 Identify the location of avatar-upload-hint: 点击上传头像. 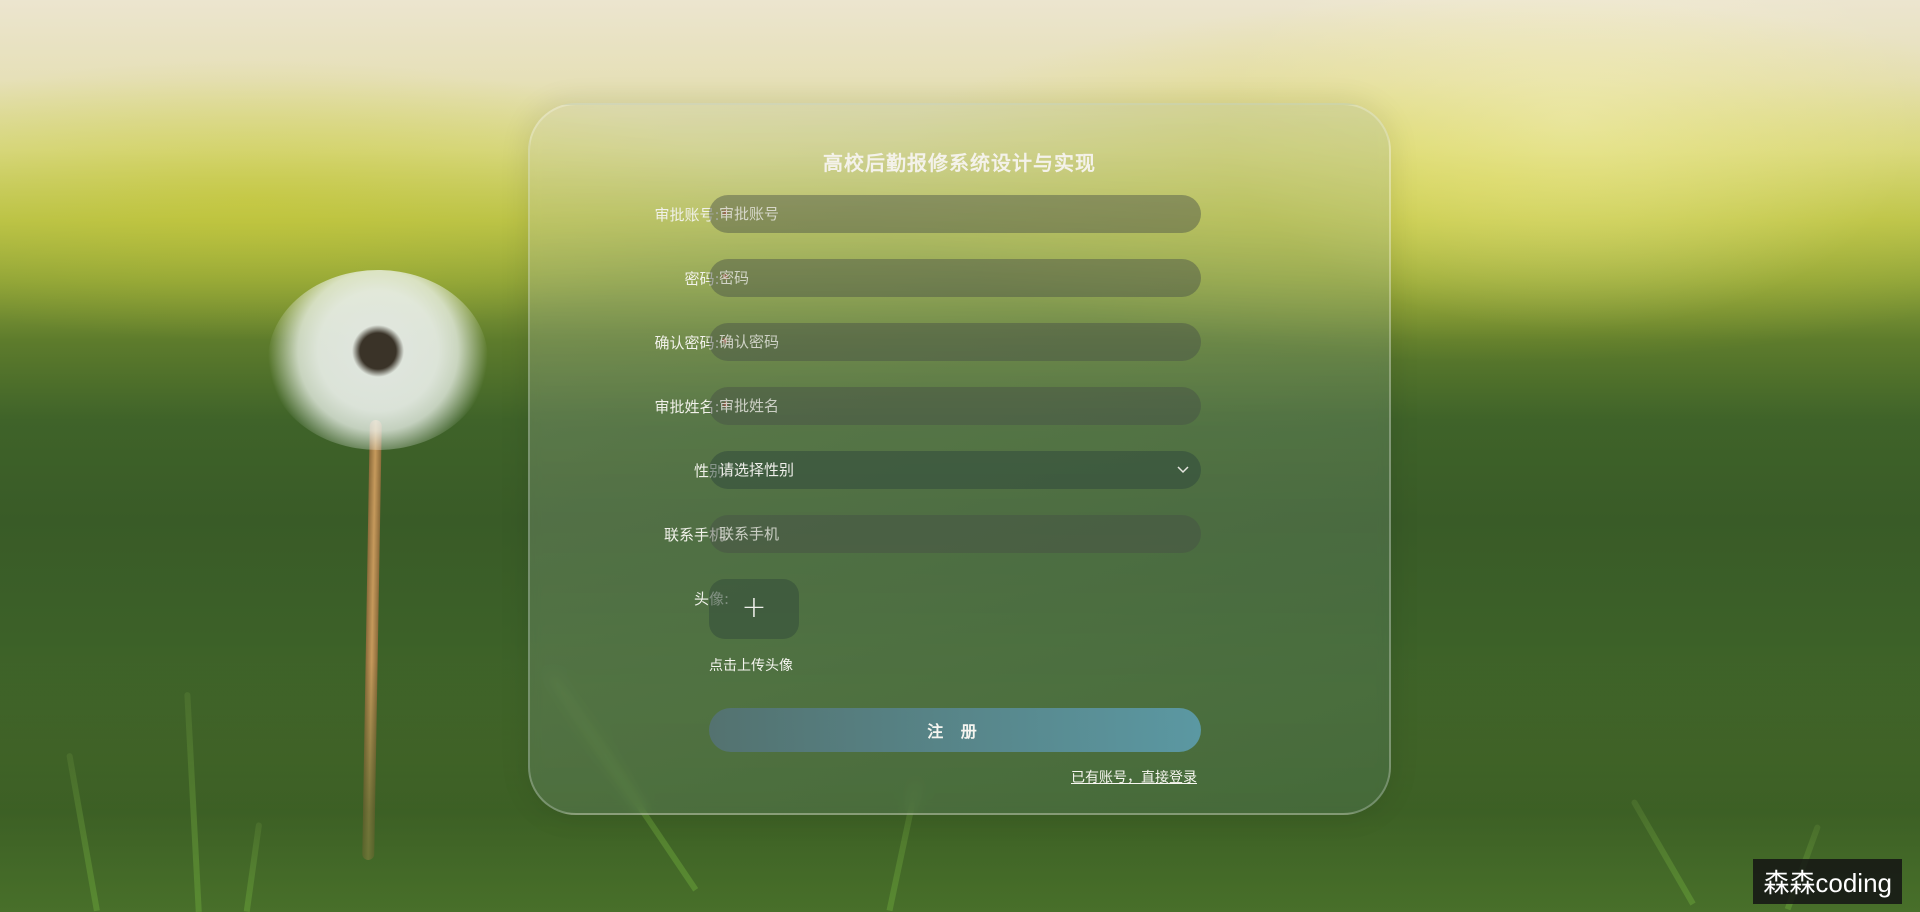
(751, 666).